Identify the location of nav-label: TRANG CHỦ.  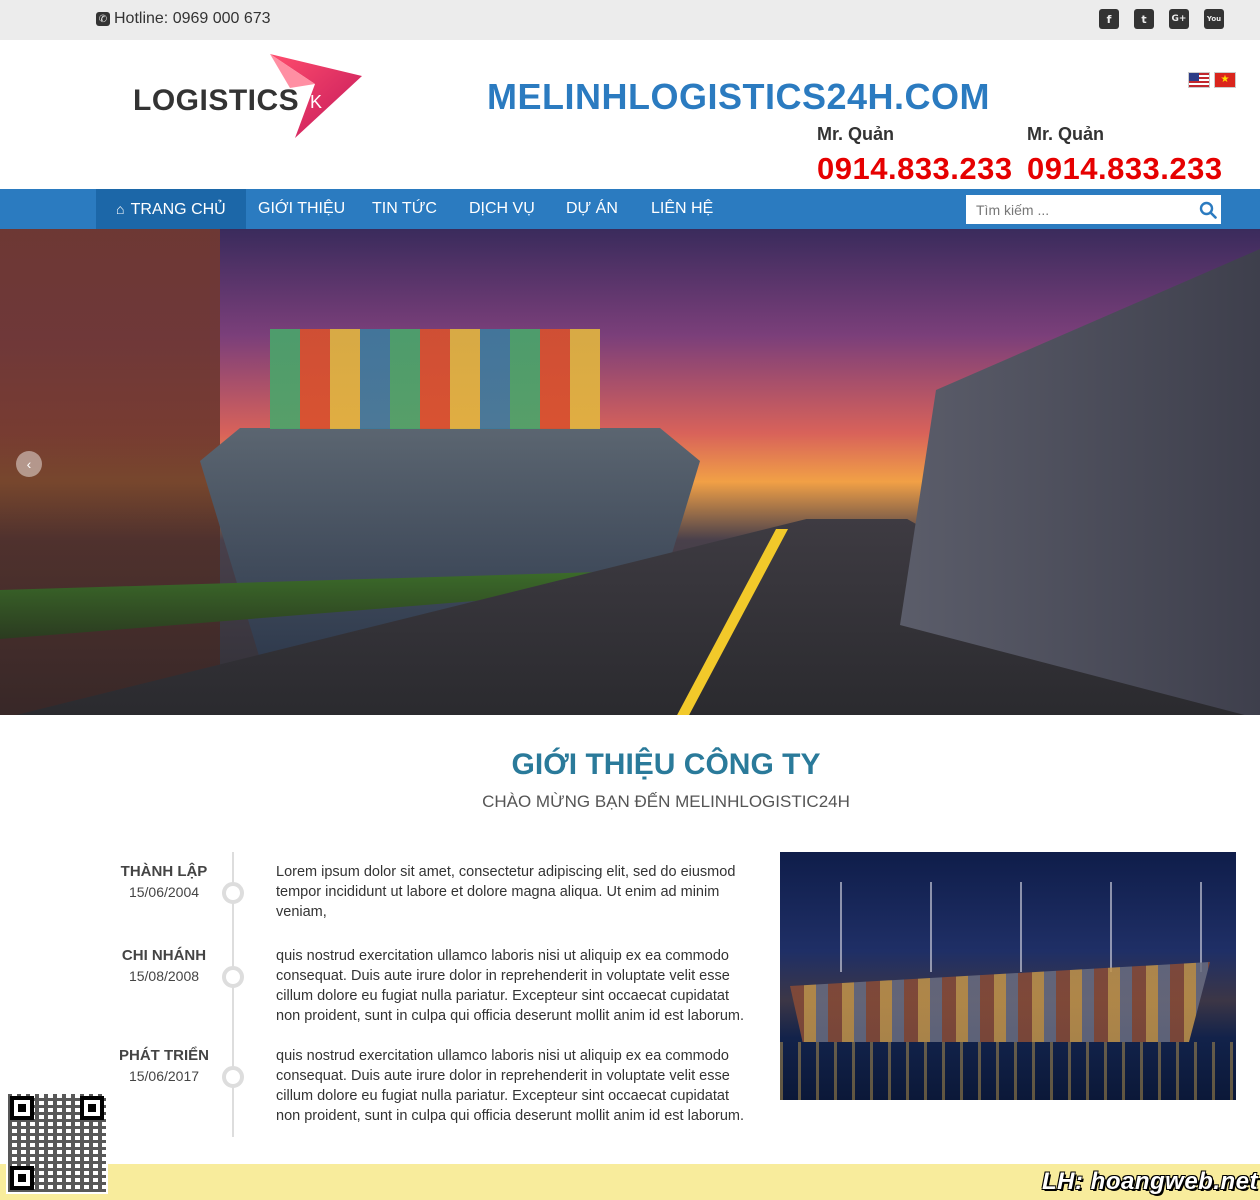
(178, 209).